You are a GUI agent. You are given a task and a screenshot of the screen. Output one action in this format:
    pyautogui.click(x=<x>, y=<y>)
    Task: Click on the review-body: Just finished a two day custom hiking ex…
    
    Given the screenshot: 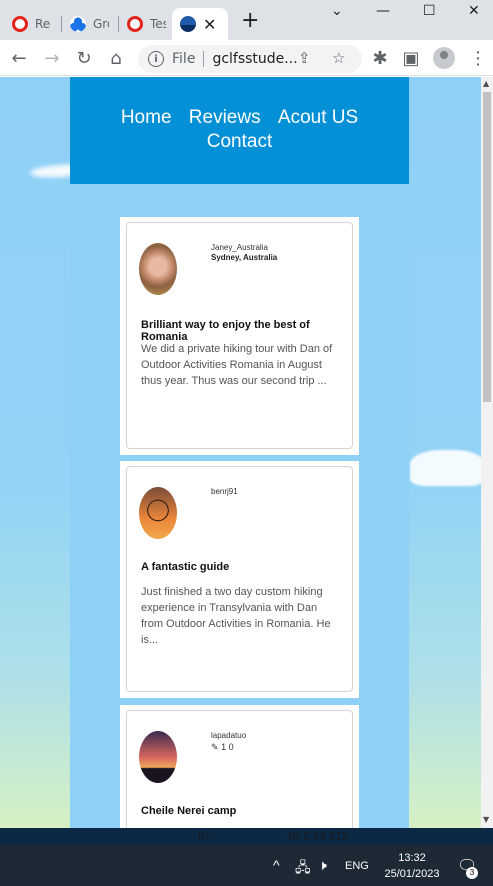 What is the action you would take?
    pyautogui.click(x=236, y=616)
    